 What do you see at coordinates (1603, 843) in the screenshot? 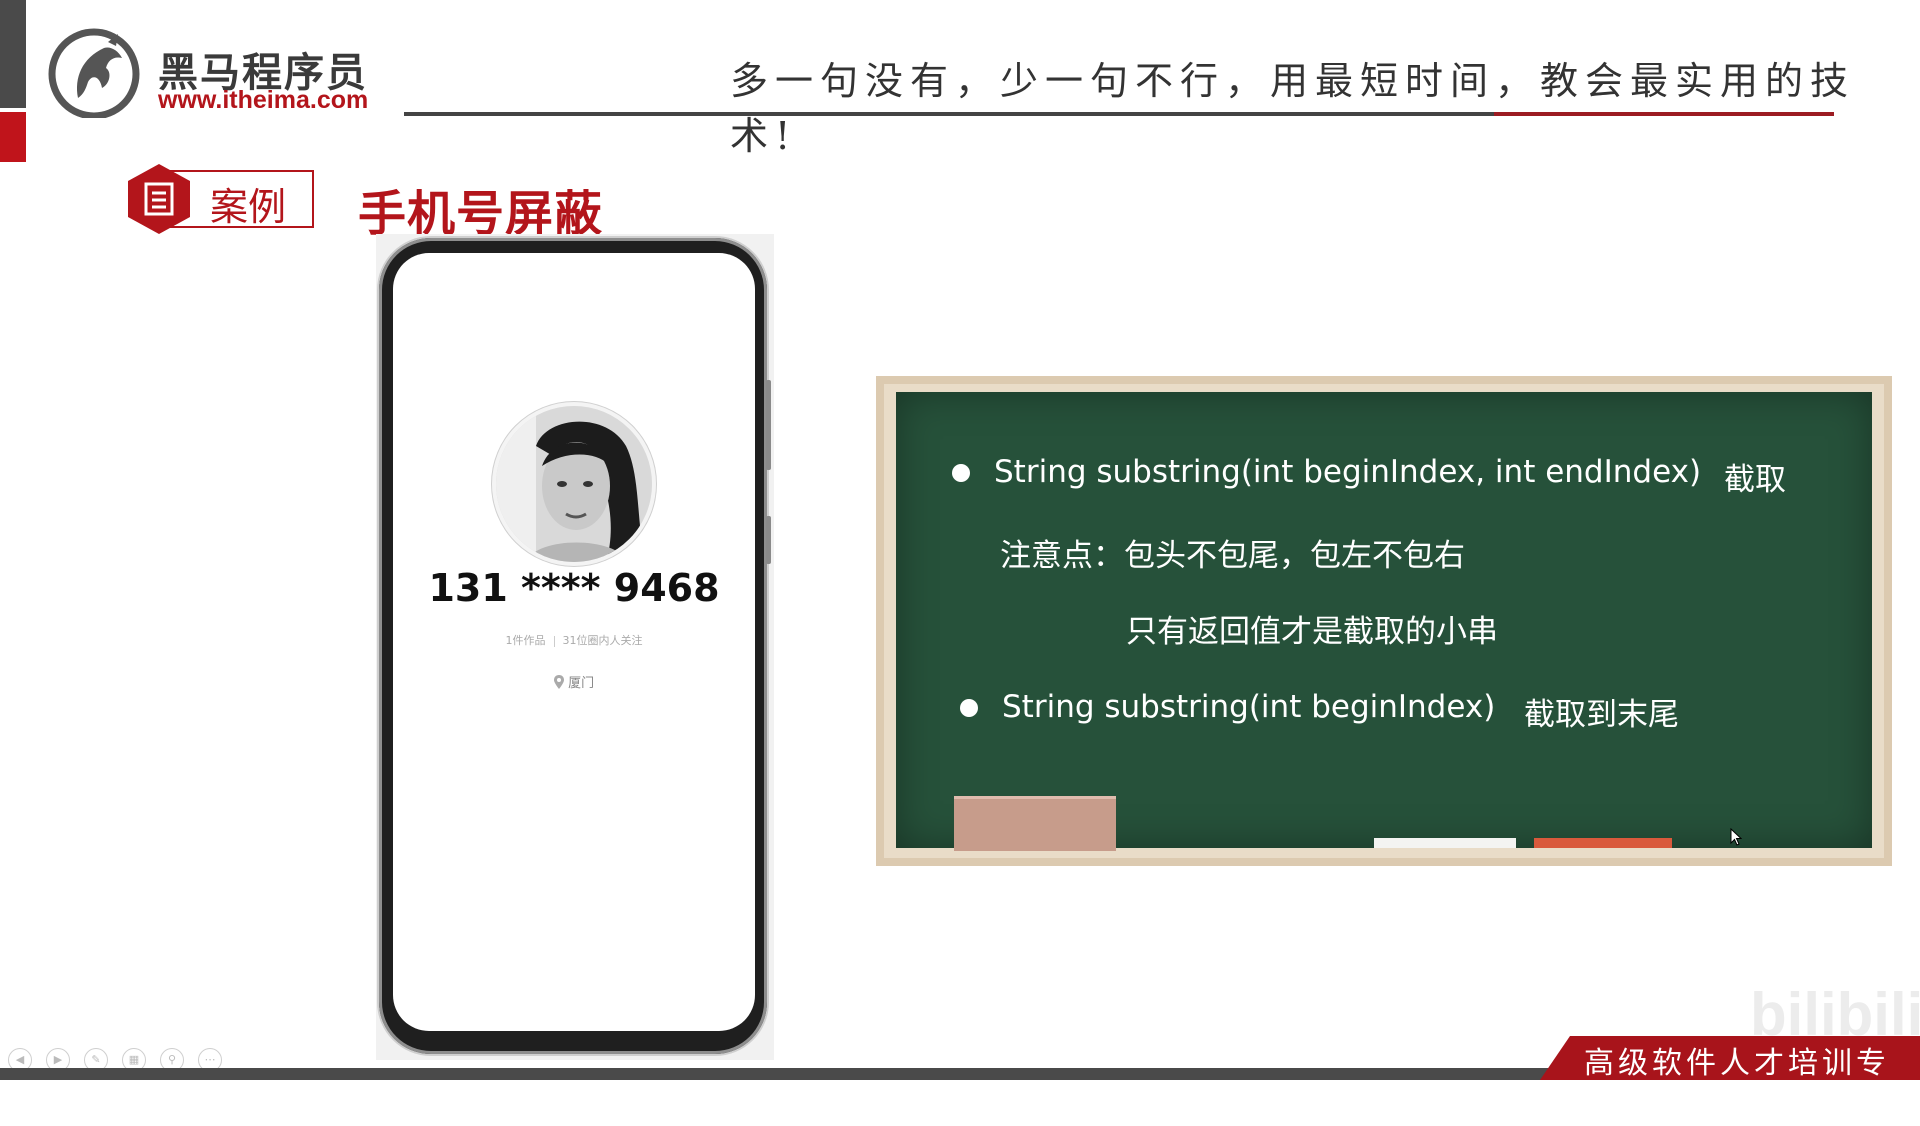
I see `chalk-red` at bounding box center [1603, 843].